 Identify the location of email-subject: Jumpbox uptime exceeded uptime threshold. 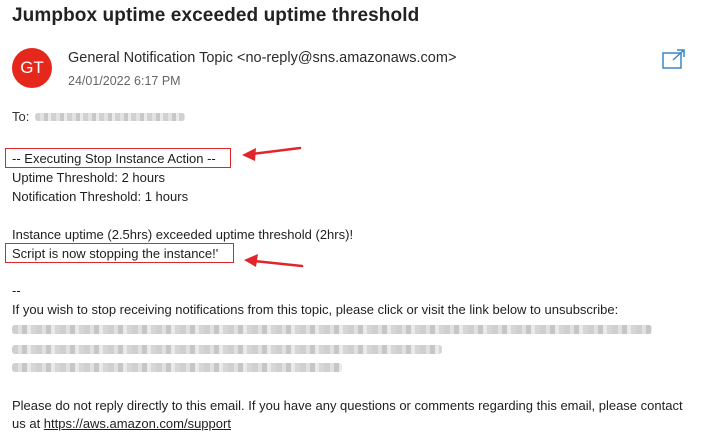
(216, 15).